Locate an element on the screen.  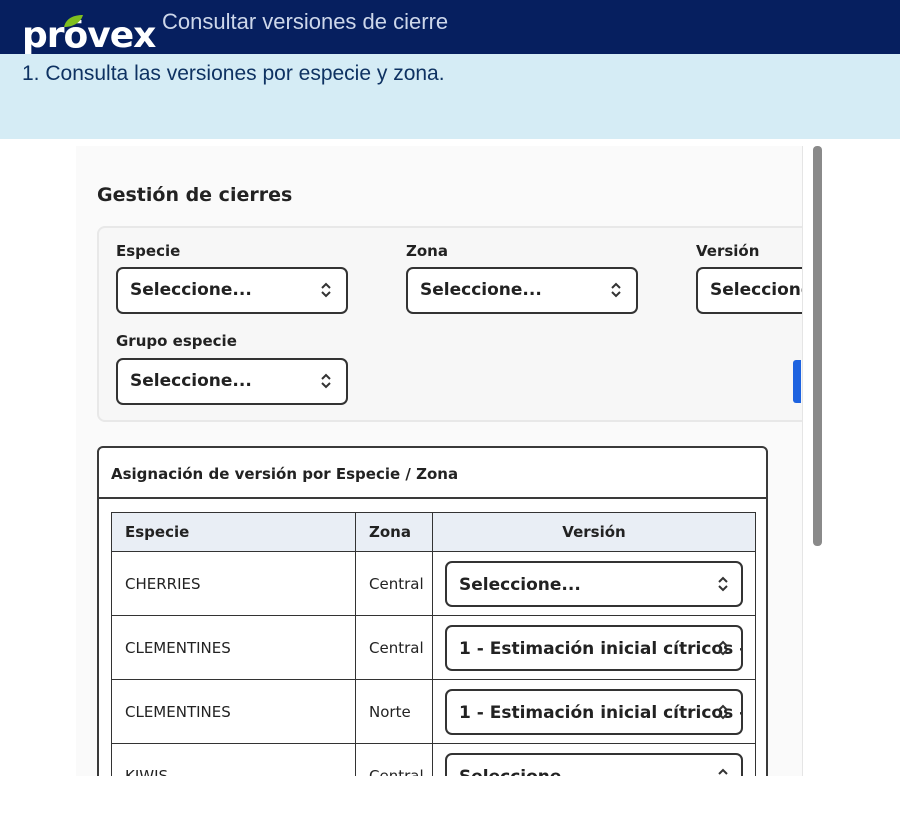
logo-text: prōvex is located at coordinates (89, 35).